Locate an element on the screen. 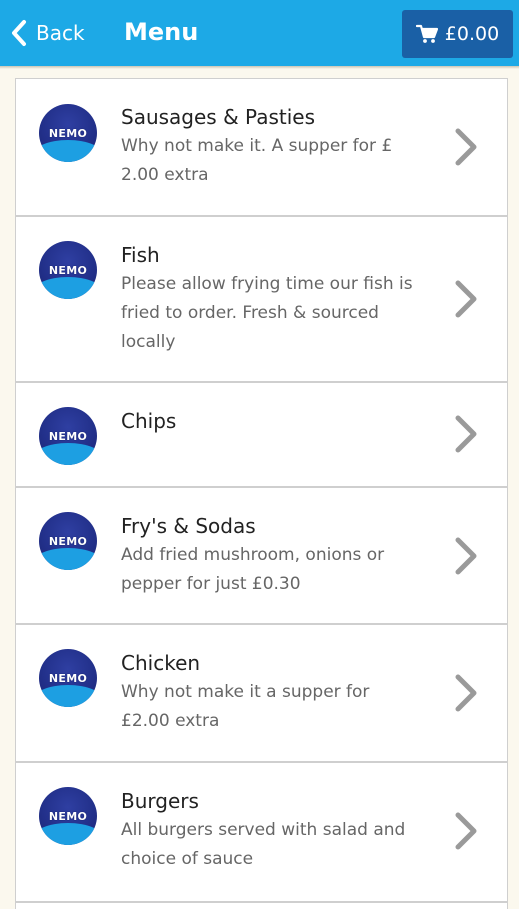 The height and width of the screenshot is (909, 519). menu-item-chips: NEMO Chips is located at coordinates (261, 435).